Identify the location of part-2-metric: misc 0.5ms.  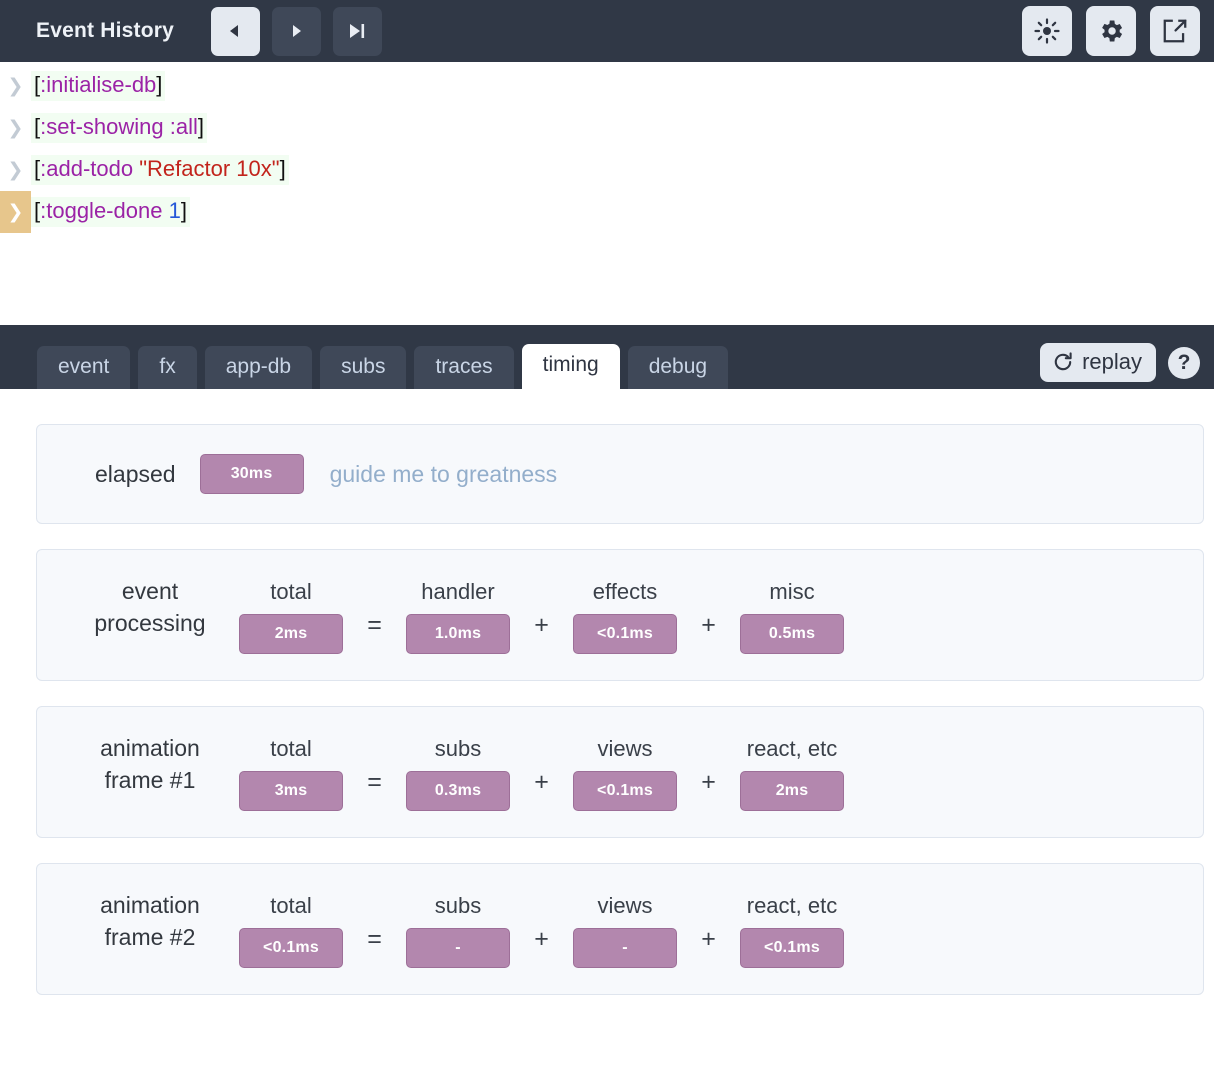
(792, 616).